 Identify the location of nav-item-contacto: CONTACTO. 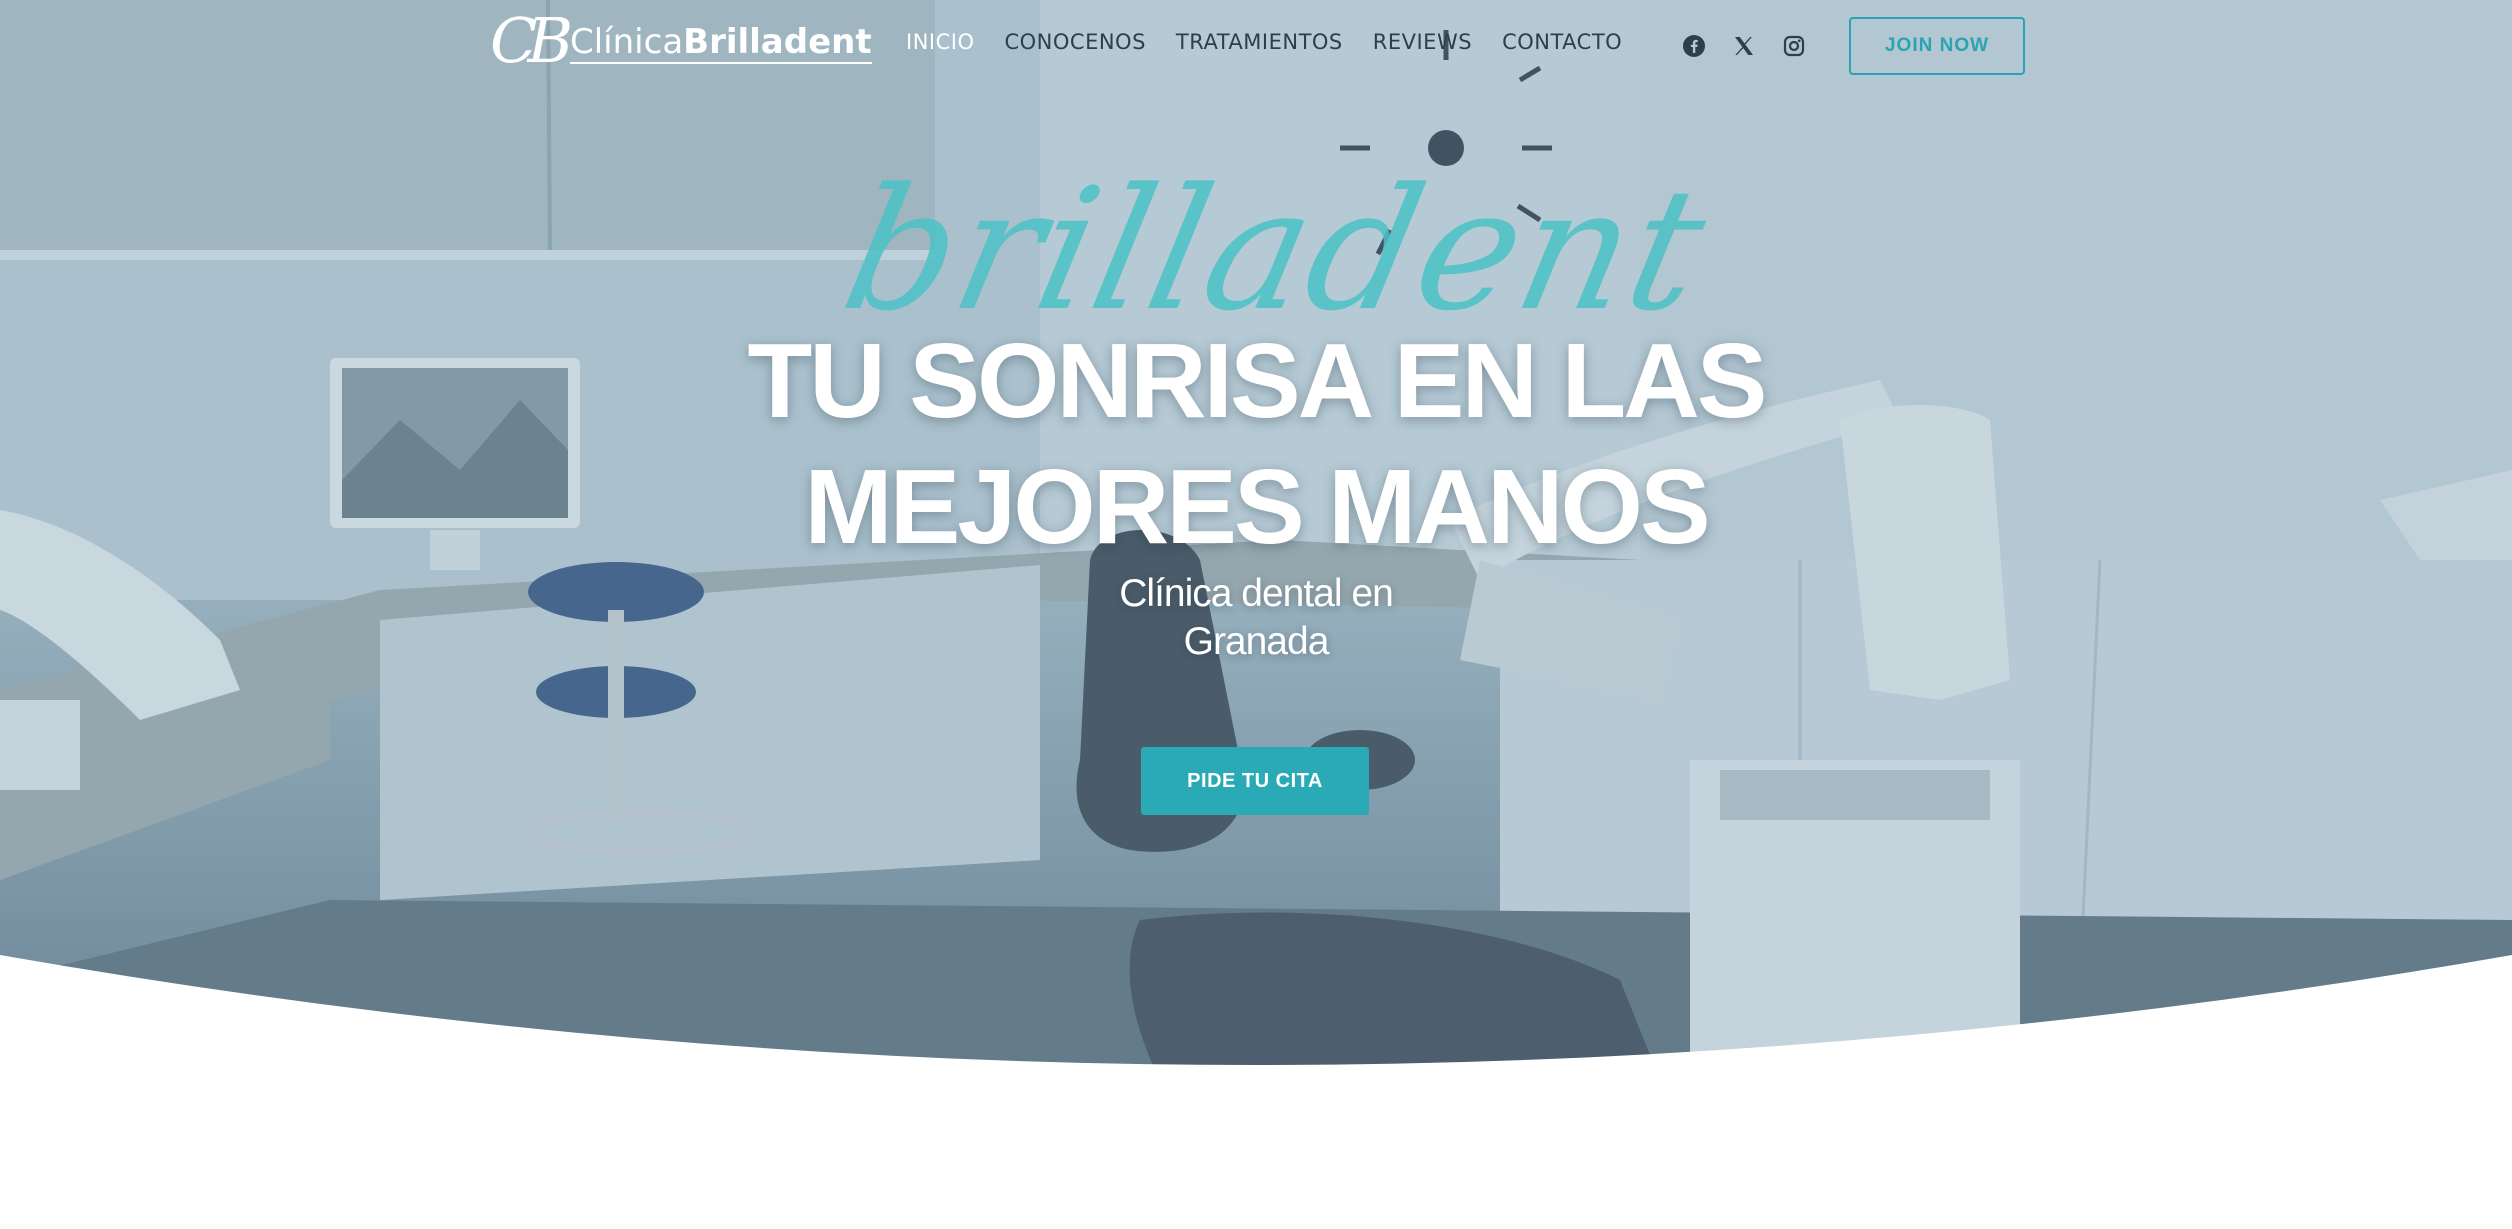
(1562, 42).